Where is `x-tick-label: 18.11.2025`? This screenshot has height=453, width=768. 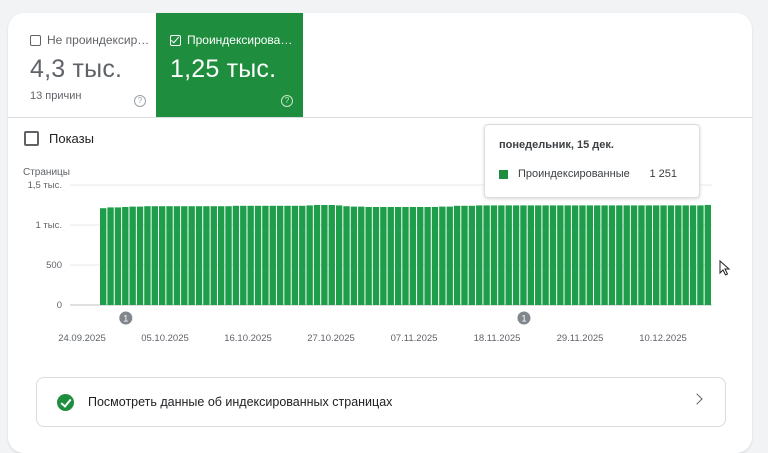
x-tick-label: 18.11.2025 is located at coordinates (497, 338).